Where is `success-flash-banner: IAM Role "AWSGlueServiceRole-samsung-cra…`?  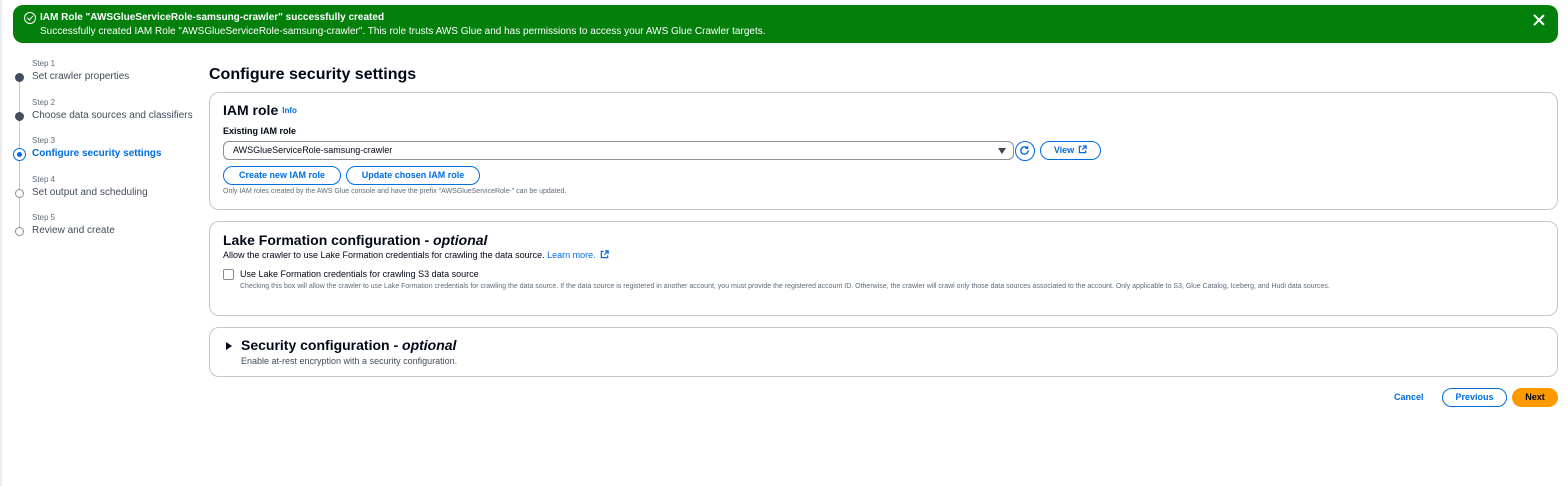
success-flash-banner: IAM Role "AWSGlueServiceRole-samsung-cra… is located at coordinates (785, 24).